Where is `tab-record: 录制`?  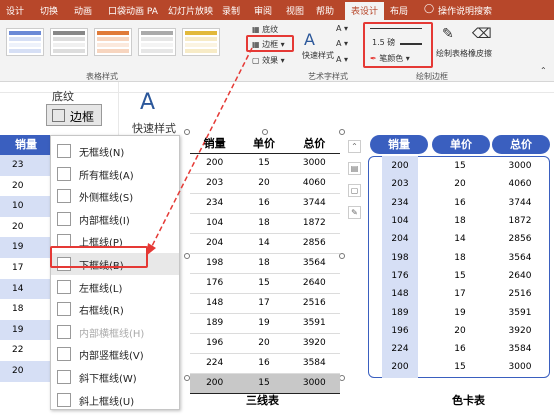
tab-record: 录制 is located at coordinates (231, 10).